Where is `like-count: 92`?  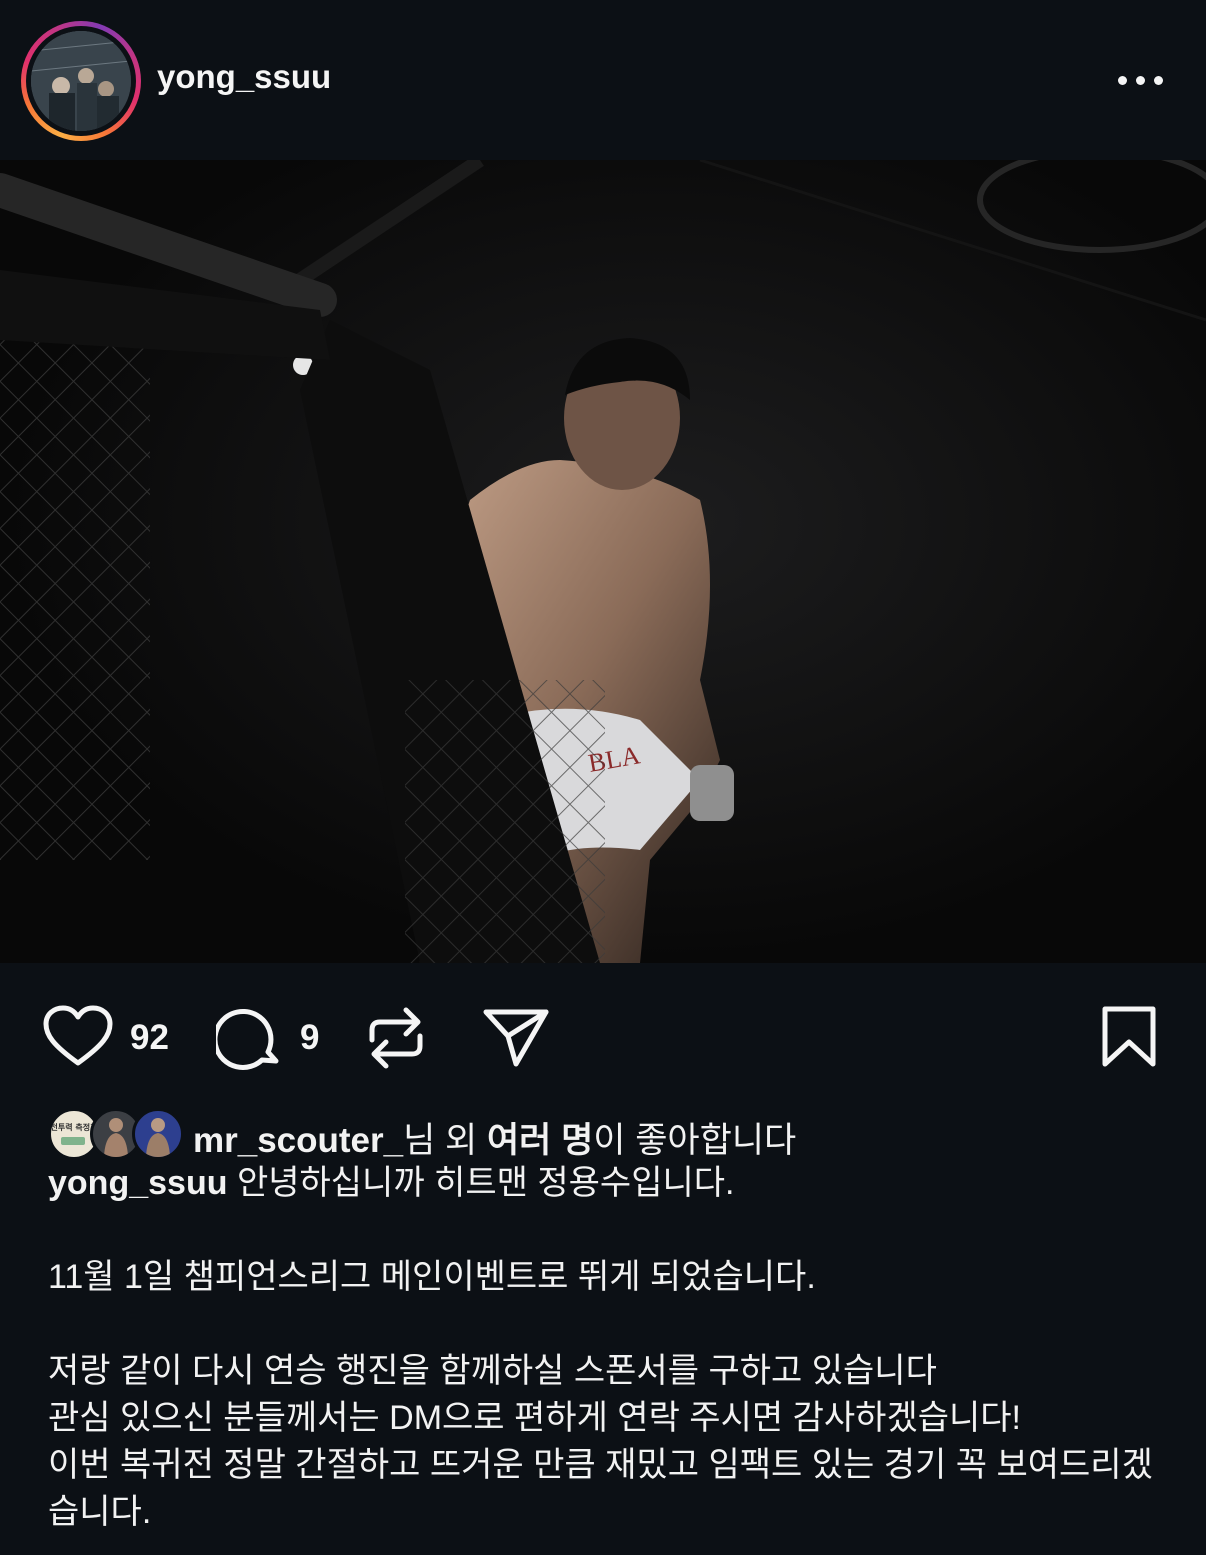
like-count: 92 is located at coordinates (149, 1038).